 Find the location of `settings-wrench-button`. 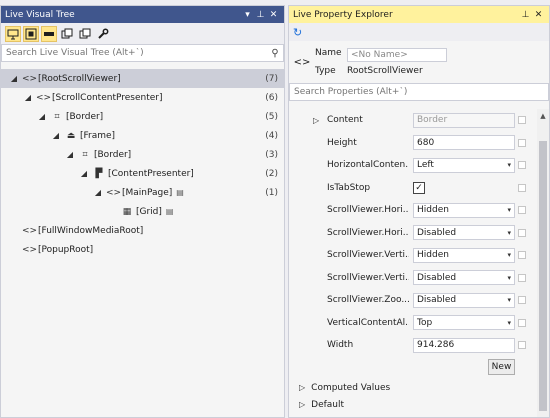

settings-wrench-button is located at coordinates (103, 34).